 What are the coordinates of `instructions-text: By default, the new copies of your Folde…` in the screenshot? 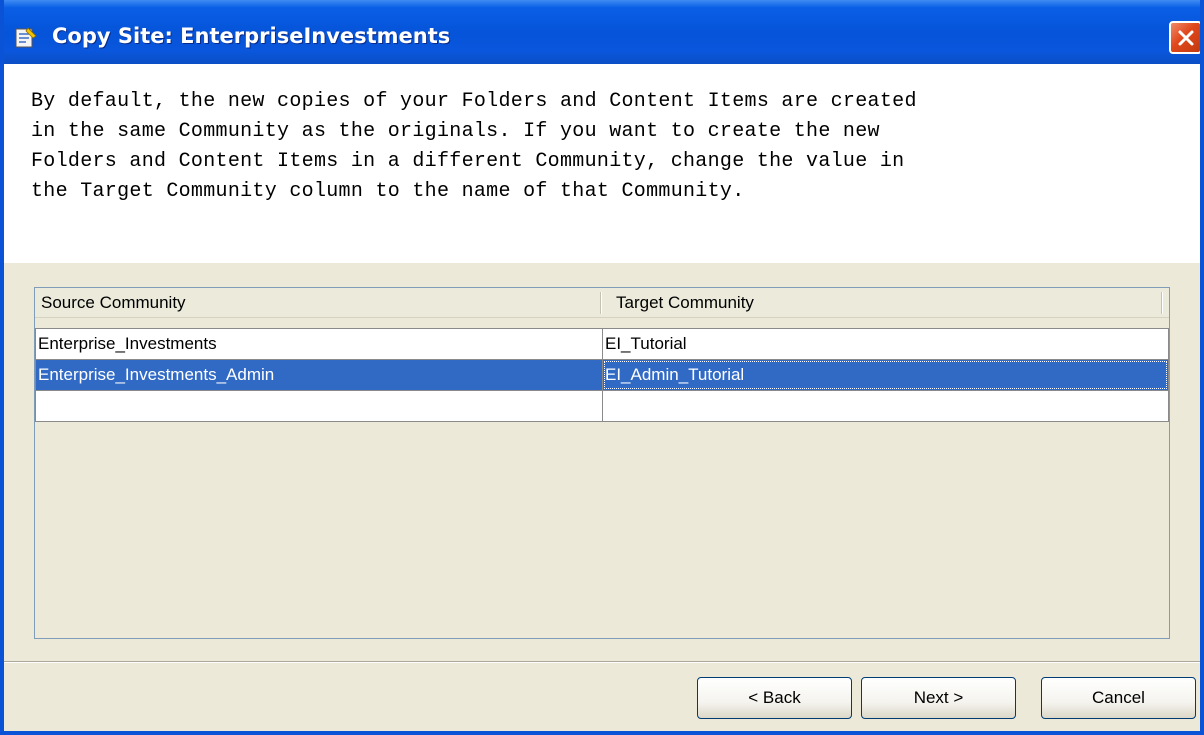 It's located at (474, 146).